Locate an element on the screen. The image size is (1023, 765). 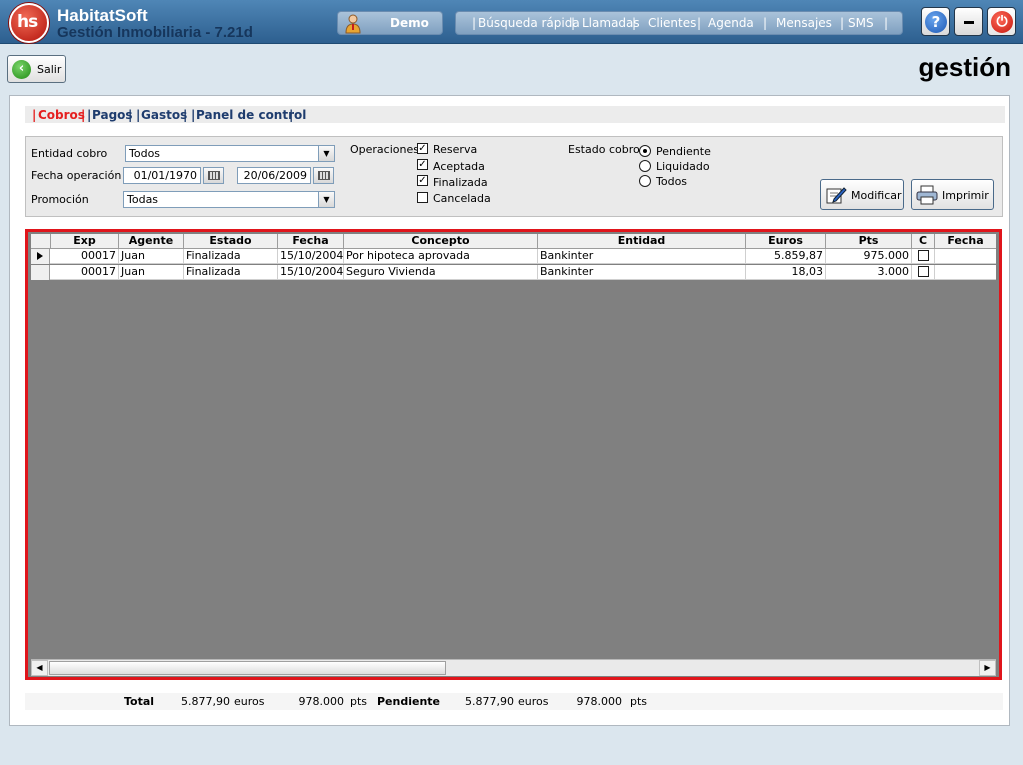
logo-text: hs is located at coordinates (27, 22).